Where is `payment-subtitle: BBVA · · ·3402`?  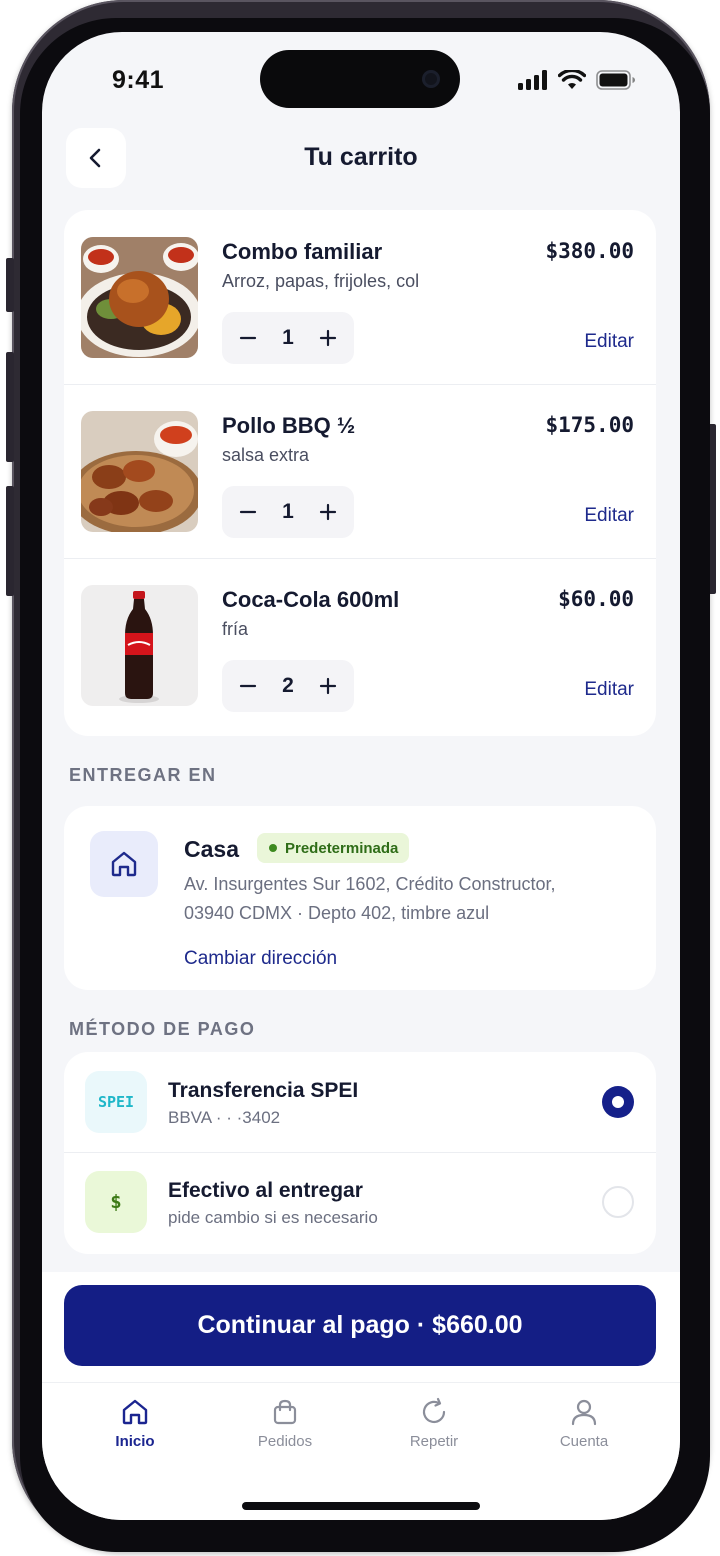
payment-subtitle: BBVA · · ·3402 is located at coordinates (224, 1117).